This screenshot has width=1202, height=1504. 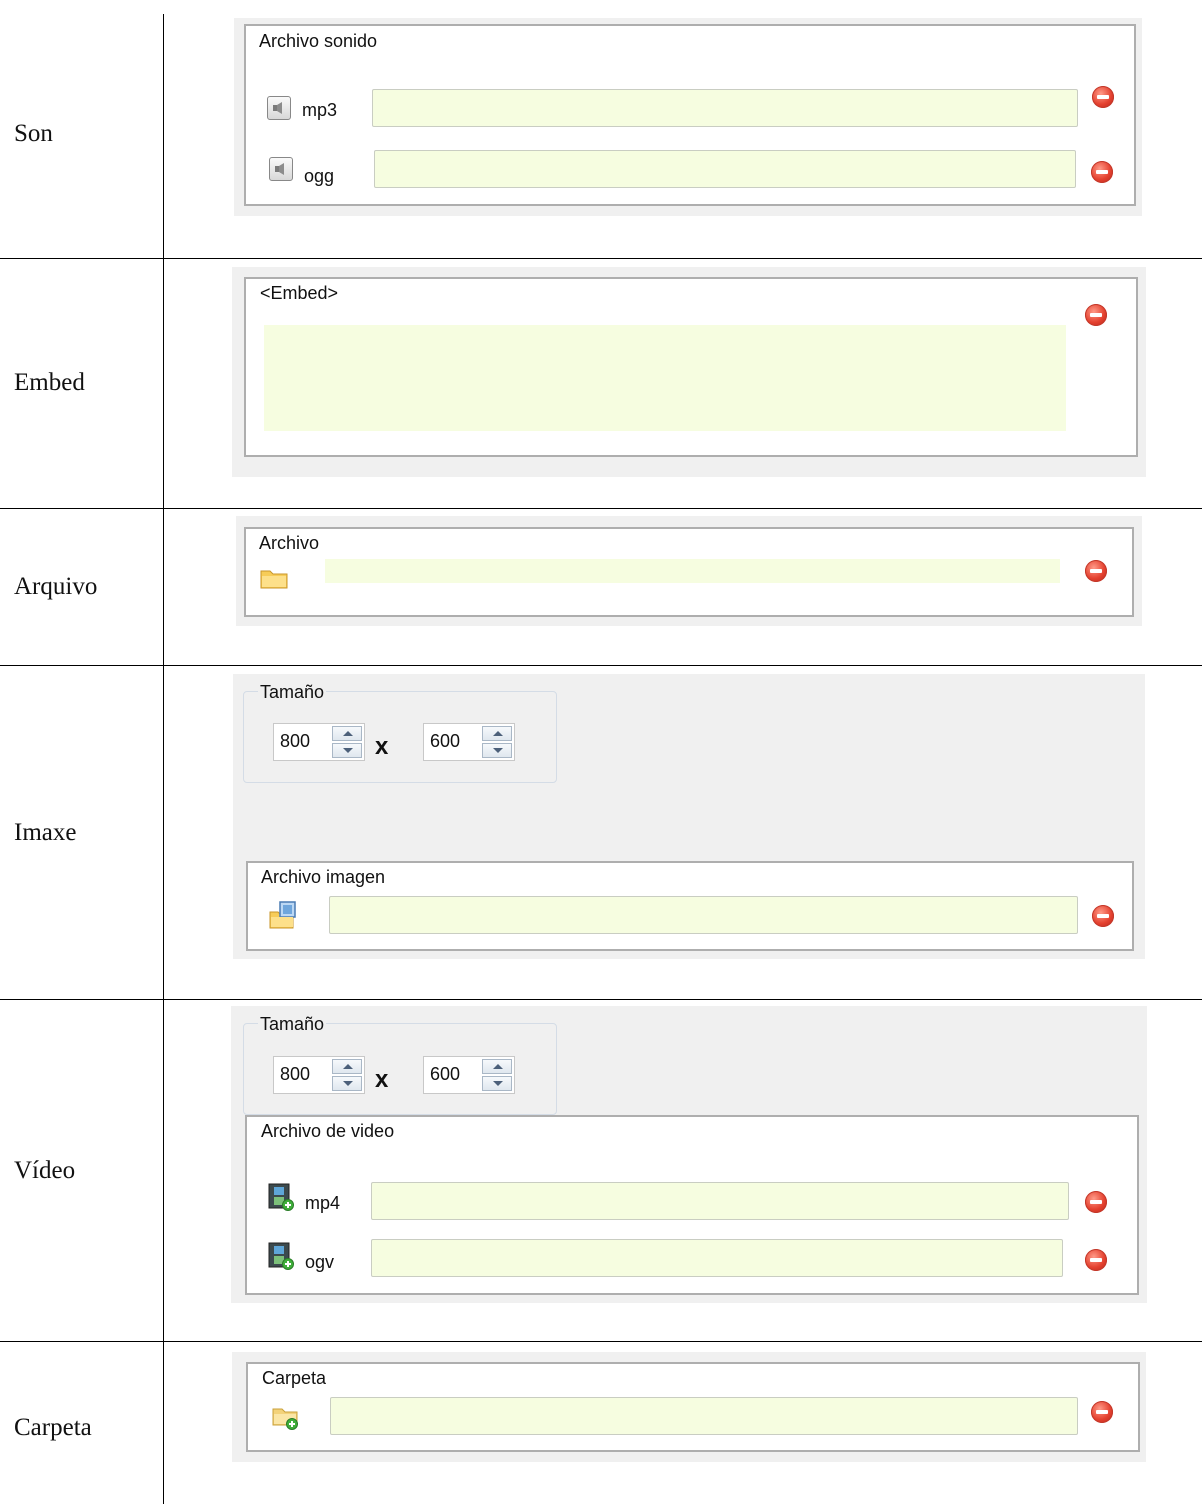 What do you see at coordinates (274, 578) in the screenshot?
I see `folder-icon` at bounding box center [274, 578].